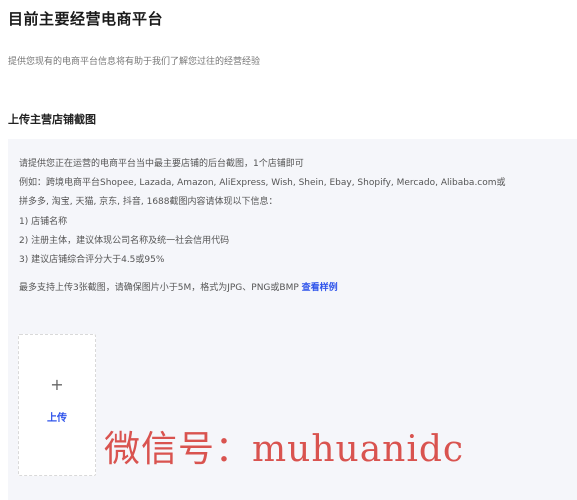 Image resolution: width=577 pixels, height=500 pixels. Describe the element at coordinates (92, 260) in the screenshot. I see `instruction-item: 3) 建议店铺综合评分大于4.5或95%` at that location.